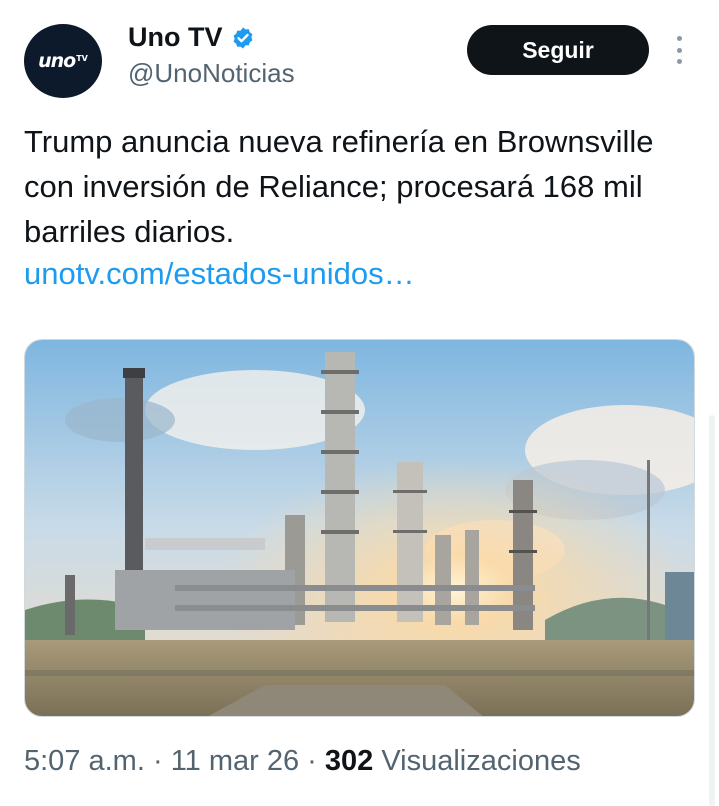 This screenshot has width=719, height=806. Describe the element at coordinates (242, 37) in the screenshot. I see `verified-badge-icon` at that location.